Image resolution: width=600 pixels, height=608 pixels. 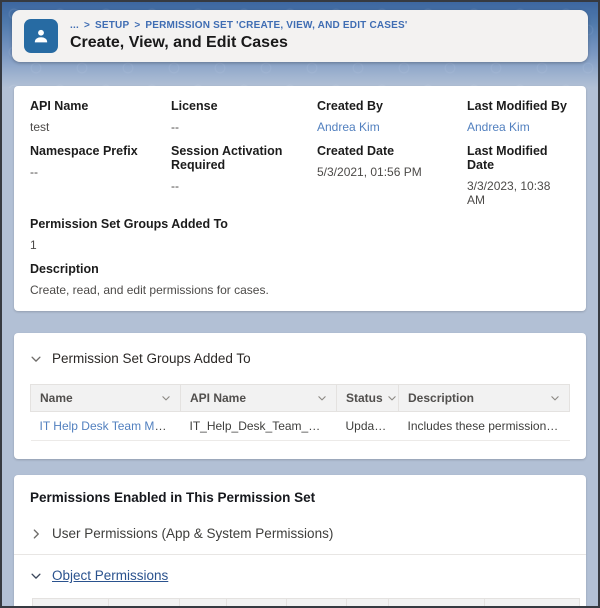 What do you see at coordinates (356, 151) in the screenshot?
I see `field-label: Created Date` at bounding box center [356, 151].